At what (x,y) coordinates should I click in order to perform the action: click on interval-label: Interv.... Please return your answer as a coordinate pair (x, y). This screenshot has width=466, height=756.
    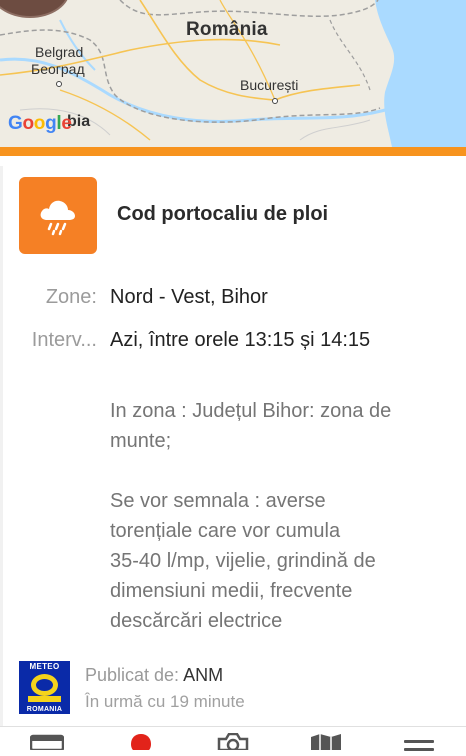
    Looking at the image, I should click on (64, 340).